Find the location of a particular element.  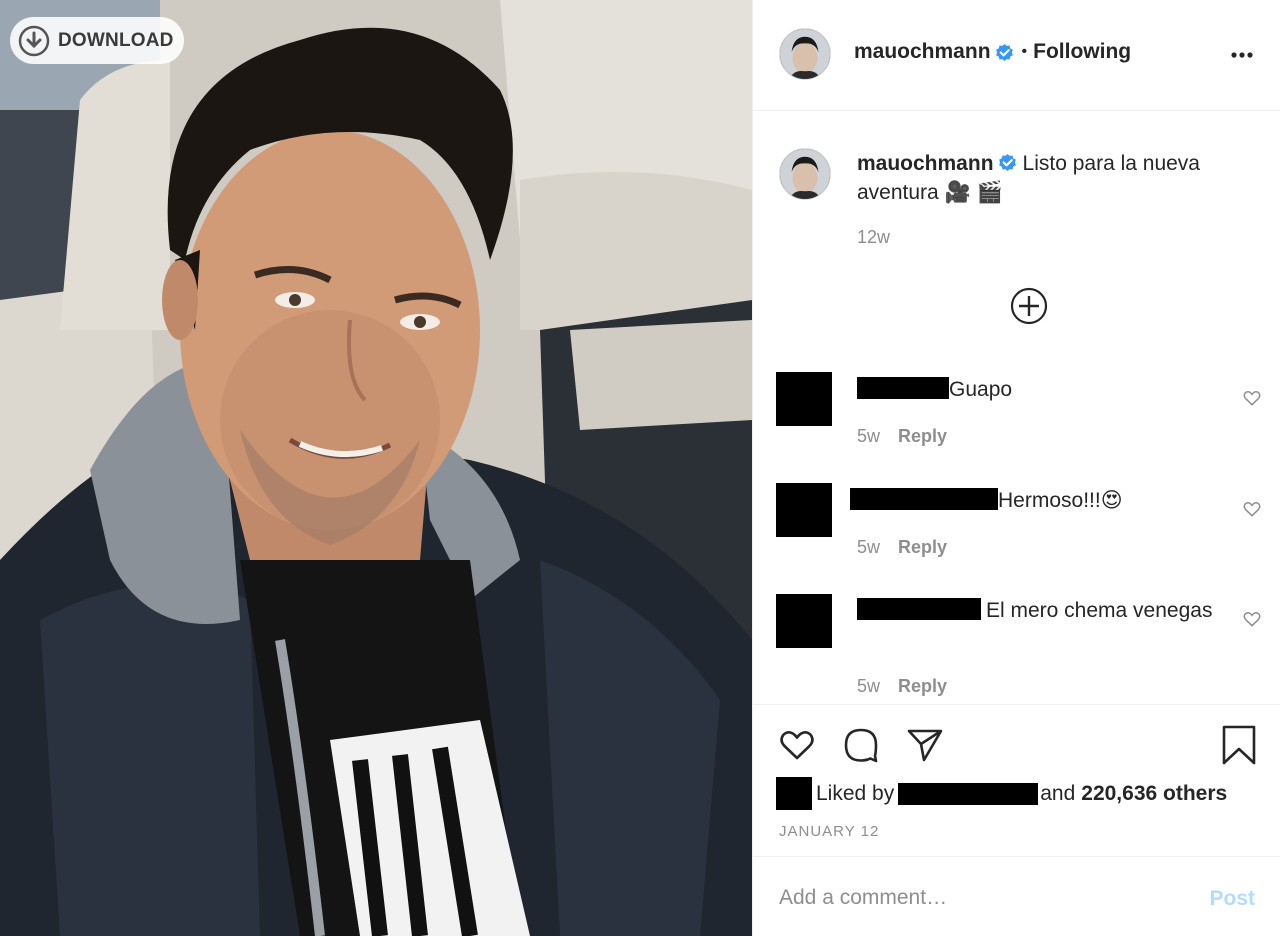

comment-input is located at coordinates (979, 898).